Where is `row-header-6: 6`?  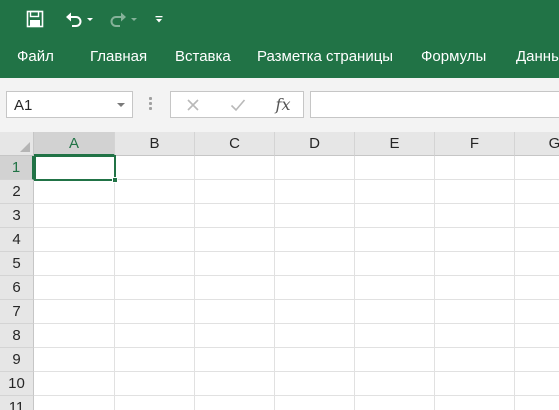
row-header-6: 6 is located at coordinates (17, 288).